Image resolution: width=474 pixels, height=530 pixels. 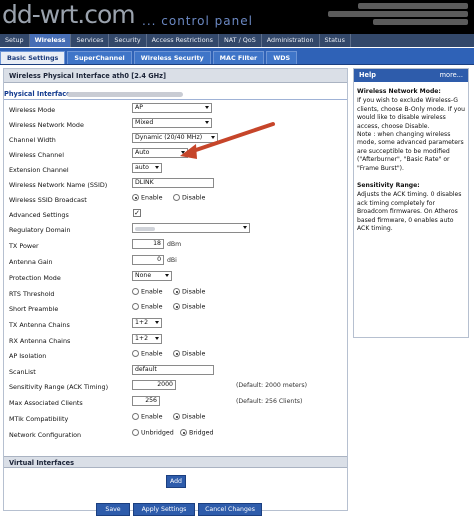 I want to click on physical-interface-header: Physical Interface, so click(x=175, y=94).